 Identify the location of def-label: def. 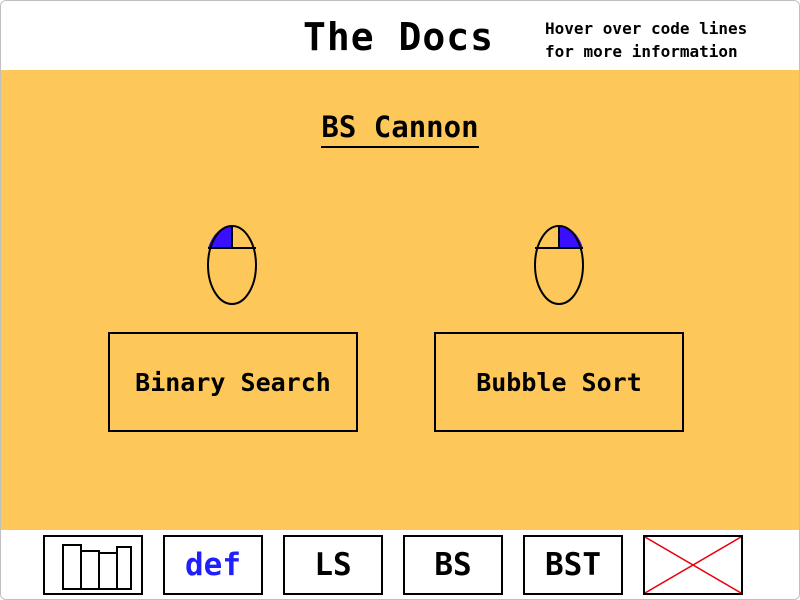
(213, 565).